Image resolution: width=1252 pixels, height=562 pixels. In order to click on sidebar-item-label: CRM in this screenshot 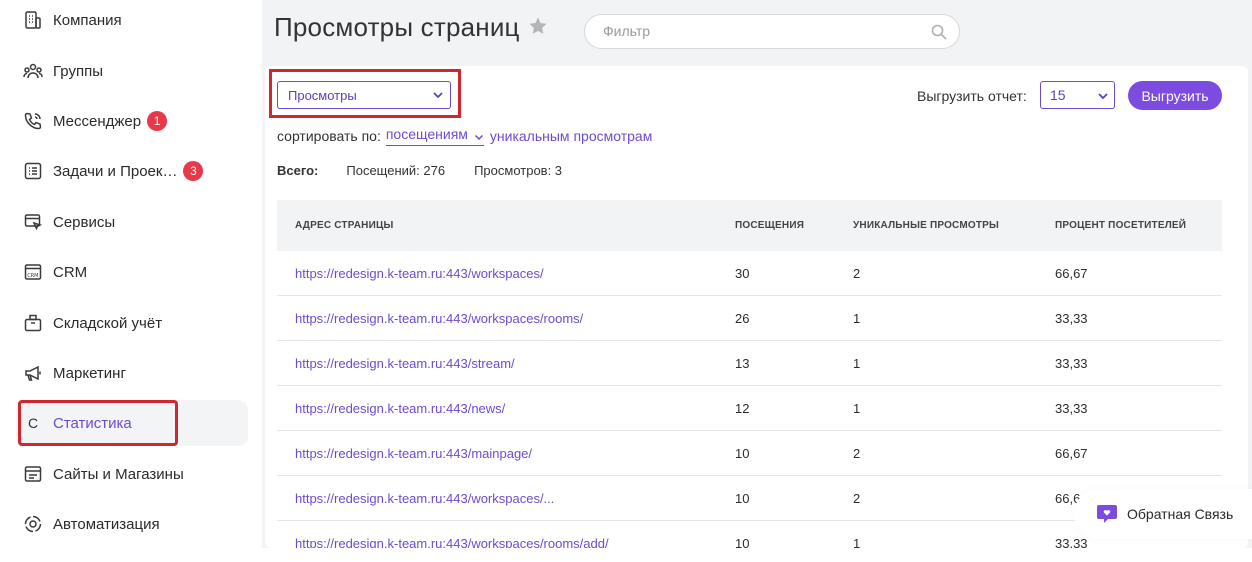, I will do `click(70, 272)`.